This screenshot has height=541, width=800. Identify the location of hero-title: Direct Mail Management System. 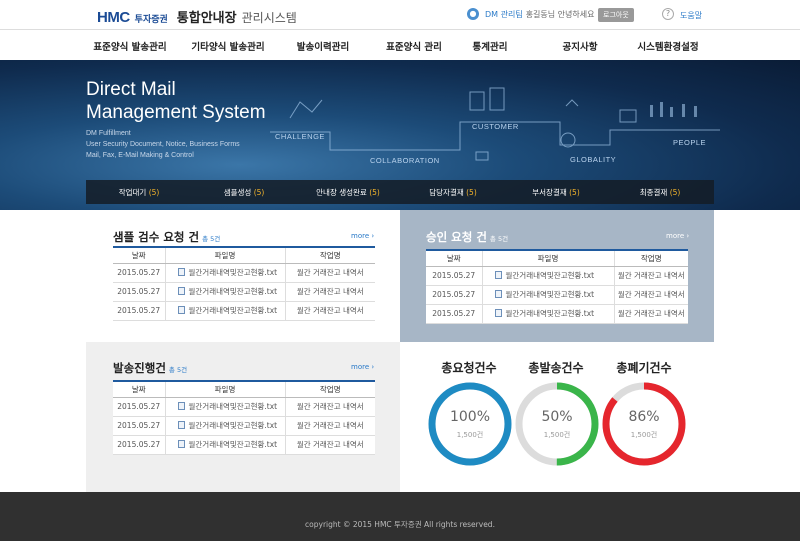
(176, 101).